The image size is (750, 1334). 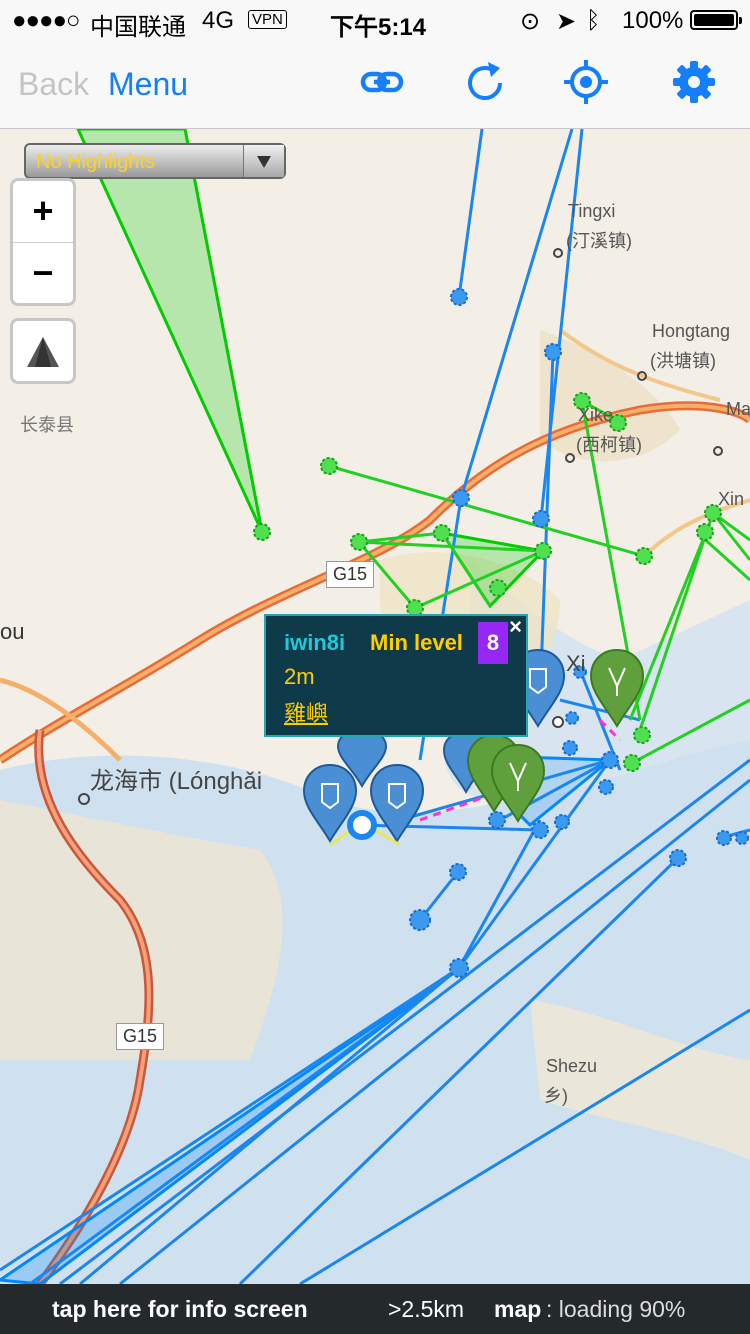 I want to click on place-label: Xike, so click(x=596, y=415).